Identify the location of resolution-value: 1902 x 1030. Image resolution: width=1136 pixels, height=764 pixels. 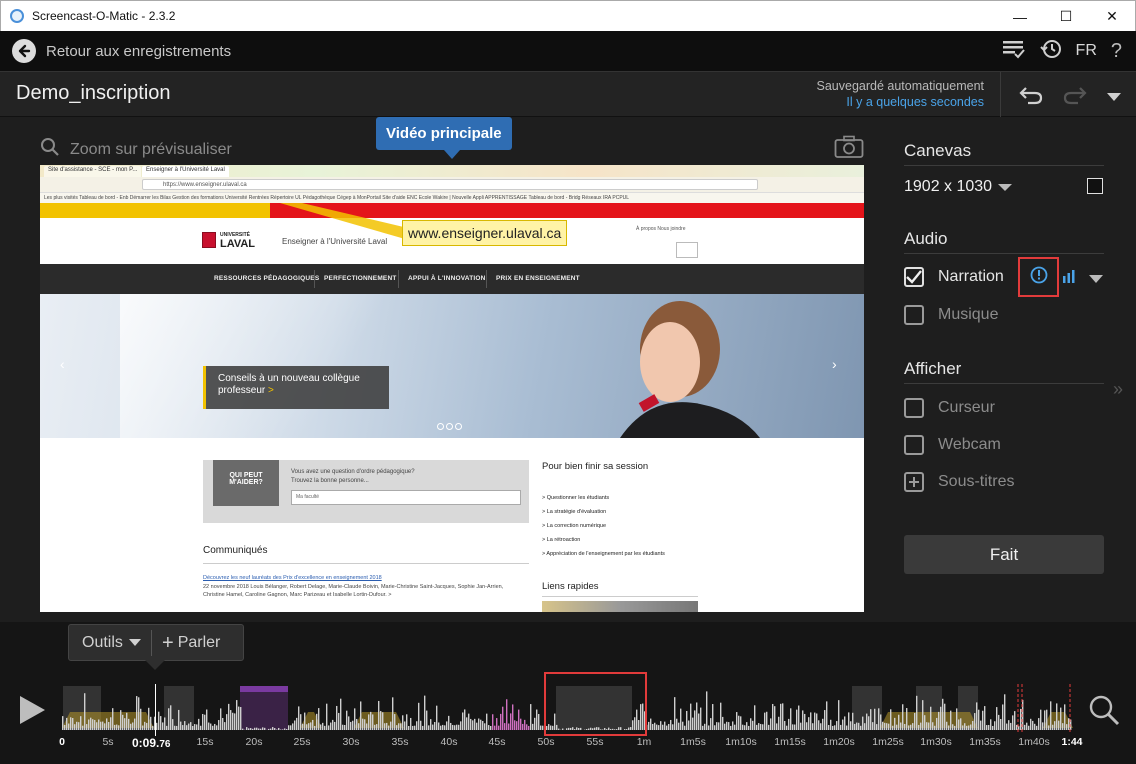
(948, 186).